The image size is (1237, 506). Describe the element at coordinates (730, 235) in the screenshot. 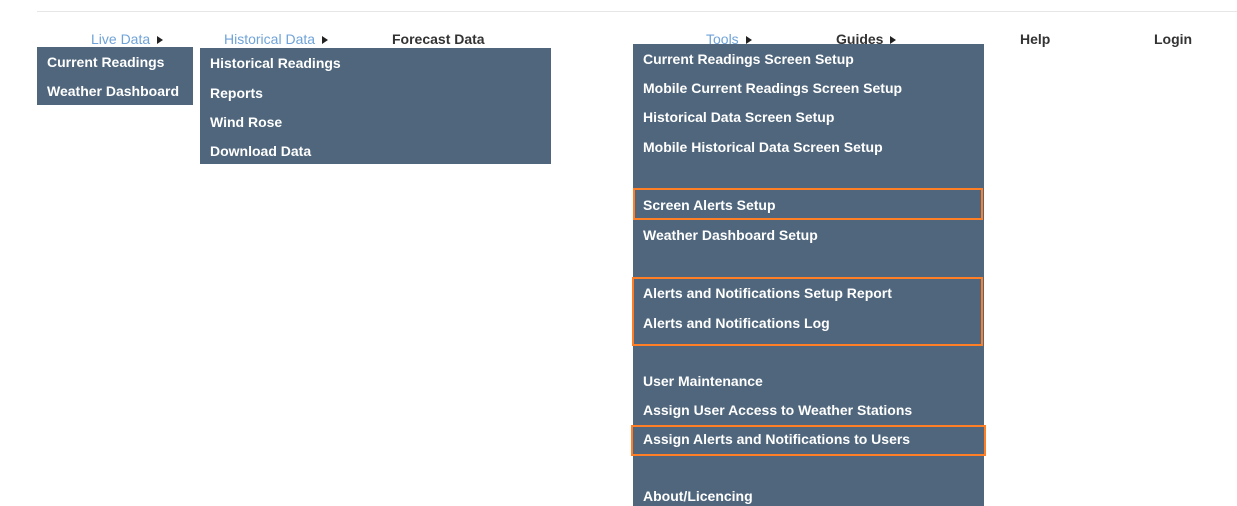

I see `menu-item-weather-dashboard-setup: Weather Dashboard Setup` at that location.